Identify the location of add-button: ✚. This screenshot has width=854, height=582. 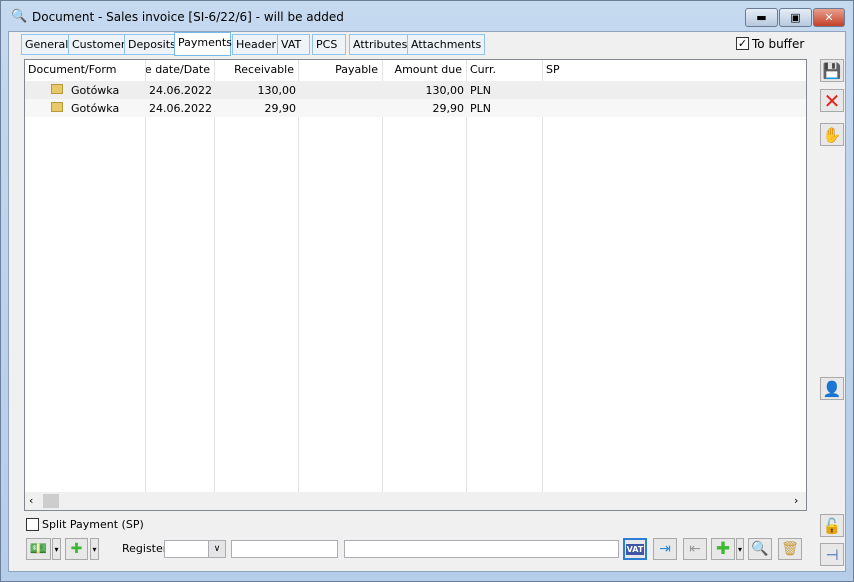
(723, 549).